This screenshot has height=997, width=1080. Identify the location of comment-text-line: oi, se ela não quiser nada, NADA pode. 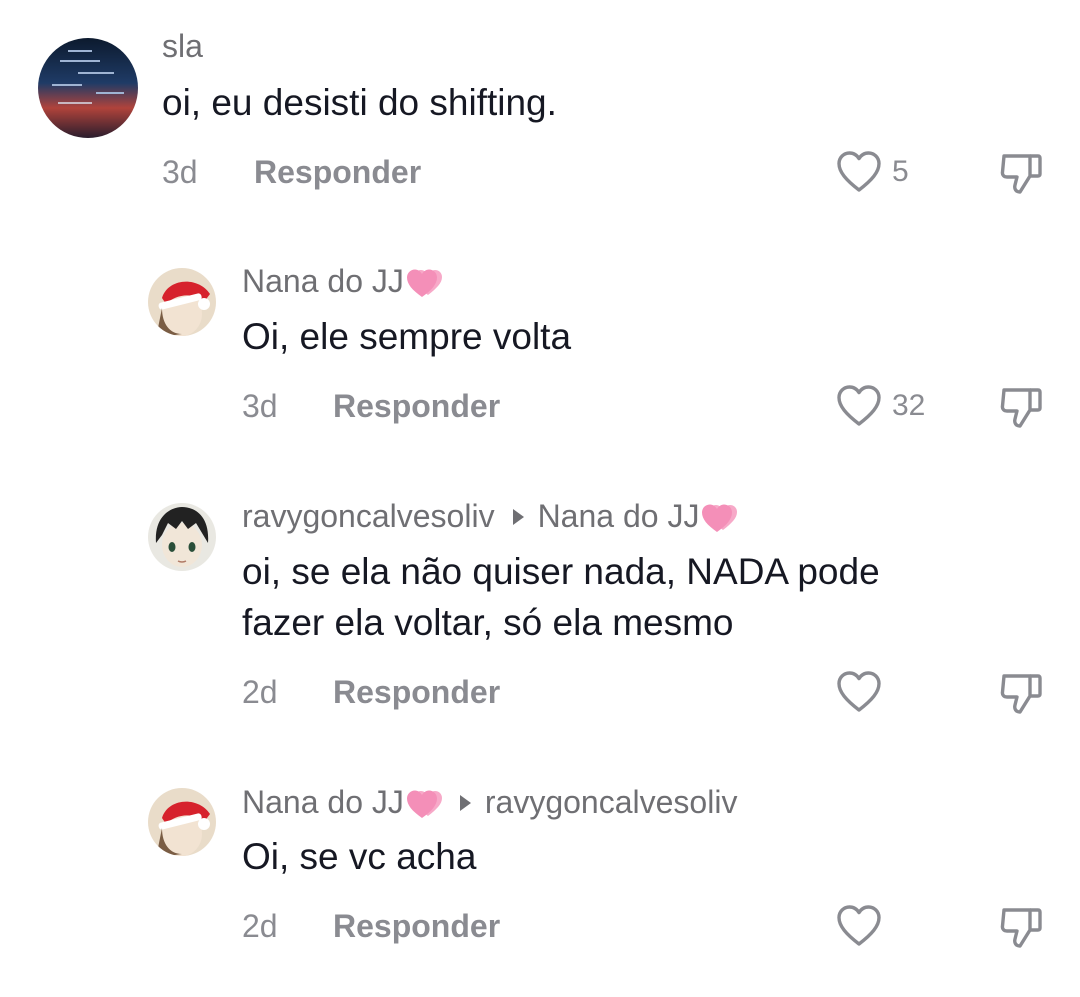
(561, 571).